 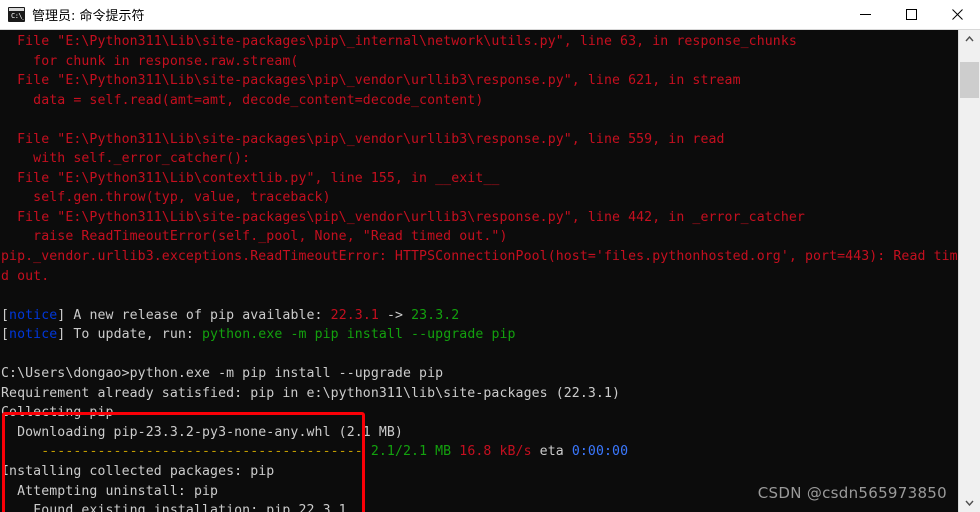 I want to click on console-segment: 23.3.2, so click(x=435, y=315).